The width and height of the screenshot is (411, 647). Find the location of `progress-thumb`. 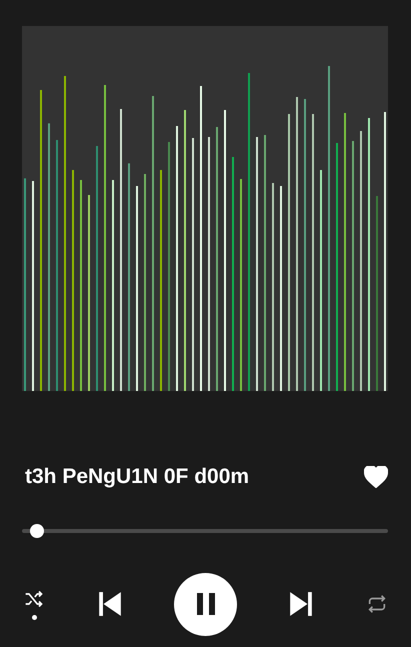

progress-thumb is located at coordinates (37, 531).